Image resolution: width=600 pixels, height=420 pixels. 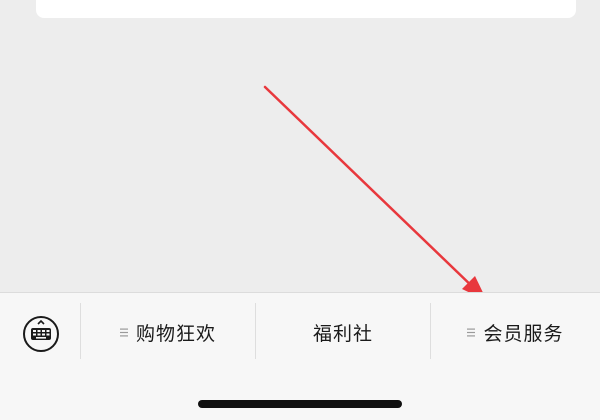 I want to click on keyboard-toggle-button, so click(x=41, y=334).